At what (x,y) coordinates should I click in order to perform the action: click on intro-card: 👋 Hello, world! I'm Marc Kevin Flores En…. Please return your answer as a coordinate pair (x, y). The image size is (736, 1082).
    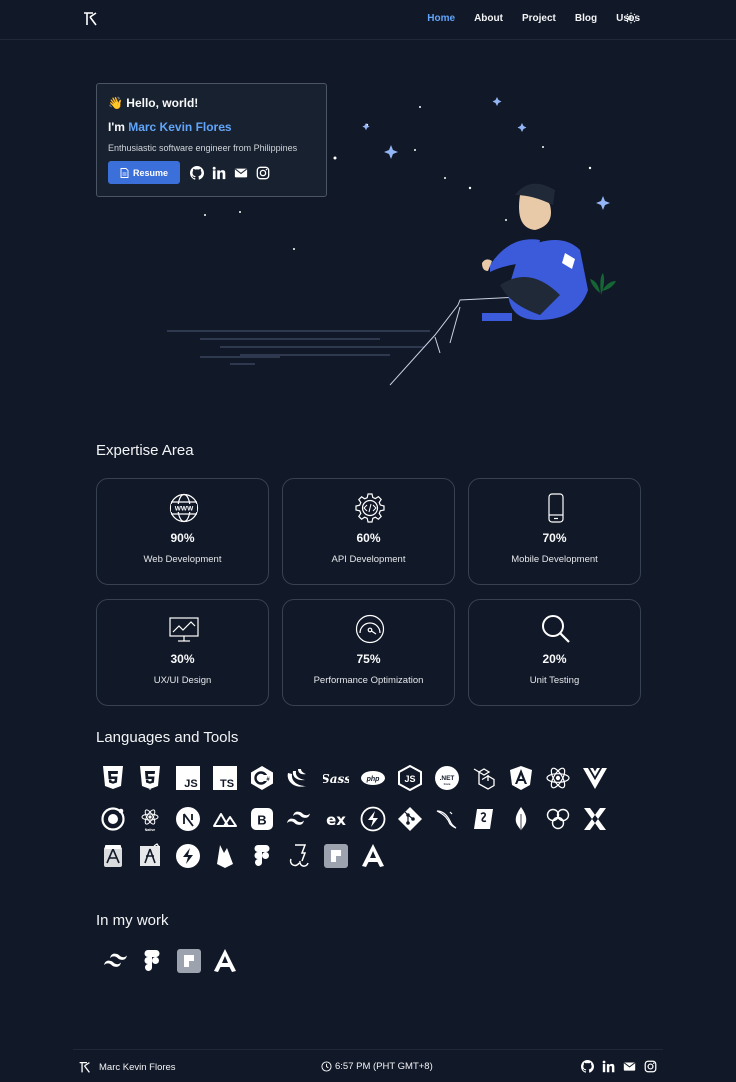
    Looking at the image, I should click on (211, 140).